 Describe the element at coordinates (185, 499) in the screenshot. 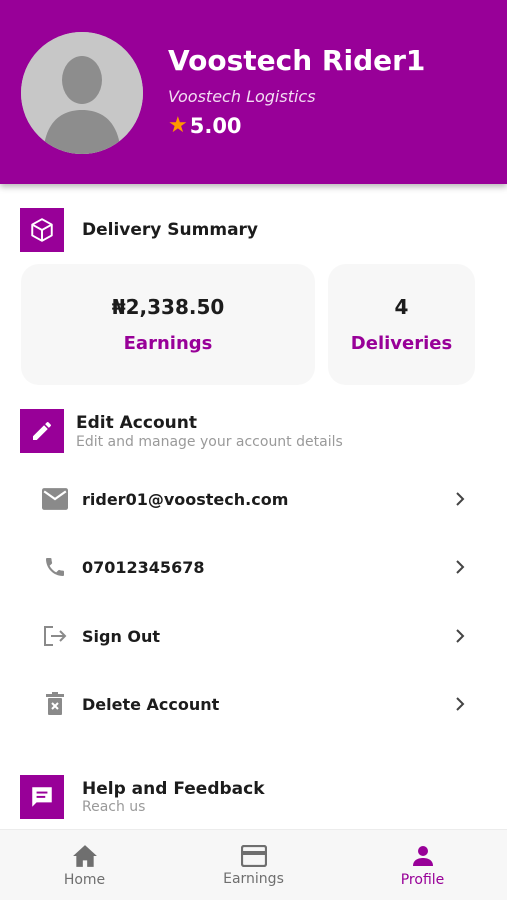

I see `email-label: rider01@voostech.com` at that location.